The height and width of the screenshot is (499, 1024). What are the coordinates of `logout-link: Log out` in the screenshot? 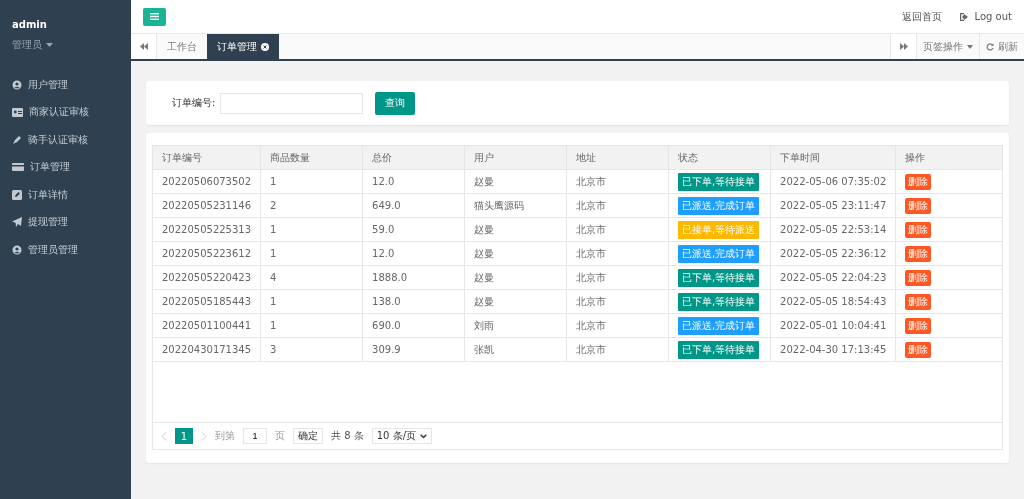 It's located at (985, 16).